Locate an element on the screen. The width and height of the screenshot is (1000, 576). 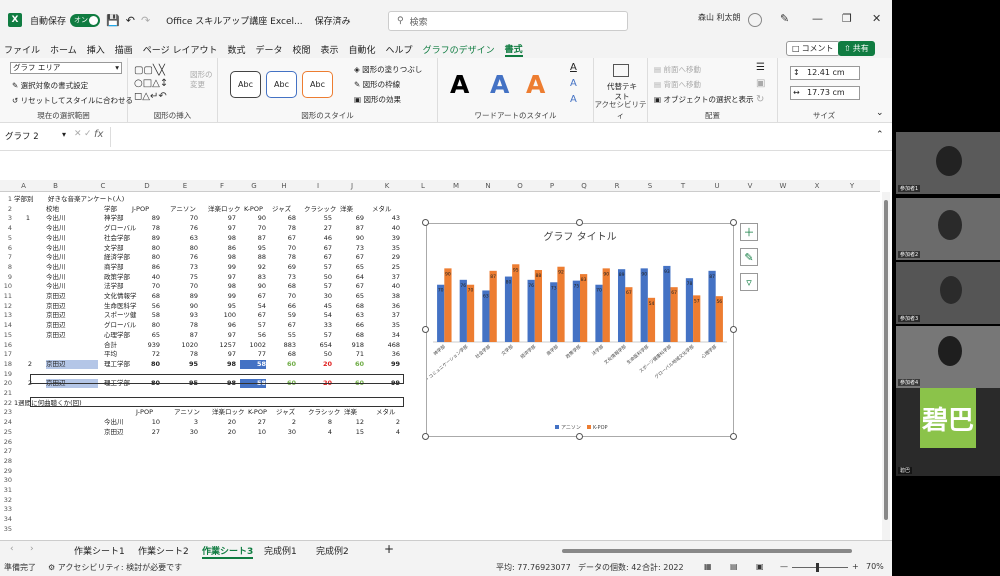
cell-value: 25 is located at coordinates (384, 267).